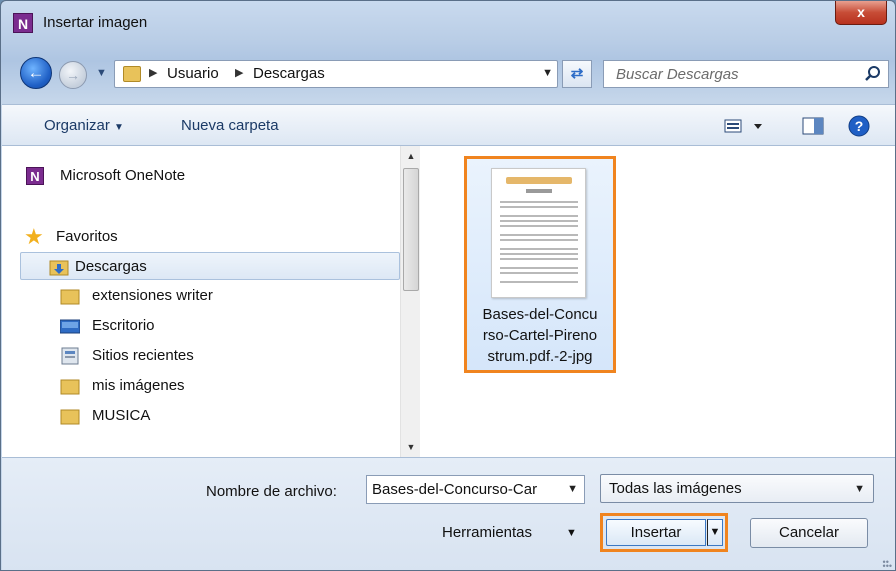  Describe the element at coordinates (448, 125) in the screenshot. I see `command-toolbar: Organizar ▼ Nueva carpeta ?` at that location.